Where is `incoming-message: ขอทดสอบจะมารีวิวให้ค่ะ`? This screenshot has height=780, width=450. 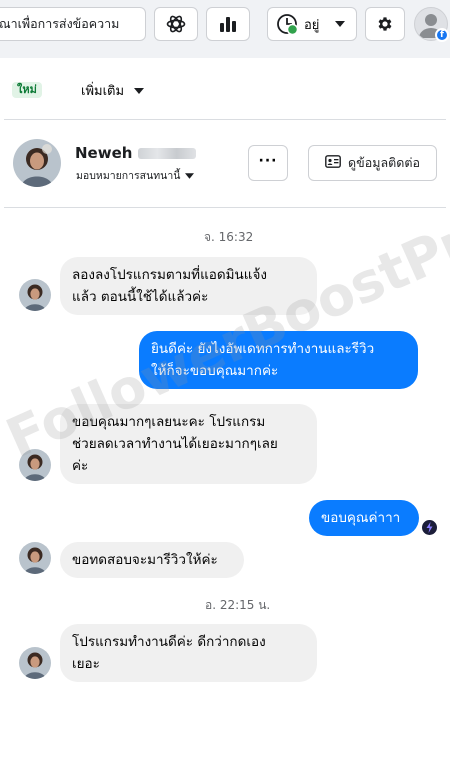 incoming-message: ขอทดสอบจะมารีวิวให้ค่ะ is located at coordinates (152, 560).